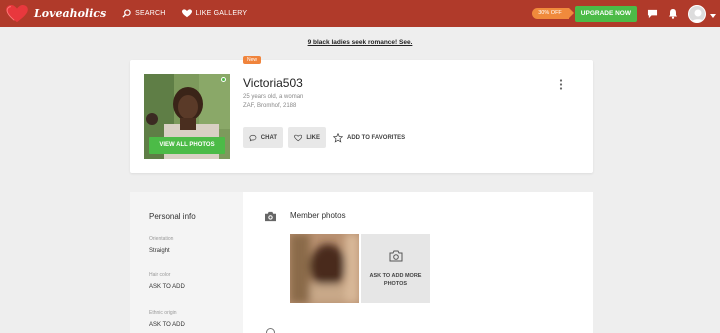 The width and height of the screenshot is (720, 333). Describe the element at coordinates (273, 83) in the screenshot. I see `profile-username: Victoria503` at that location.